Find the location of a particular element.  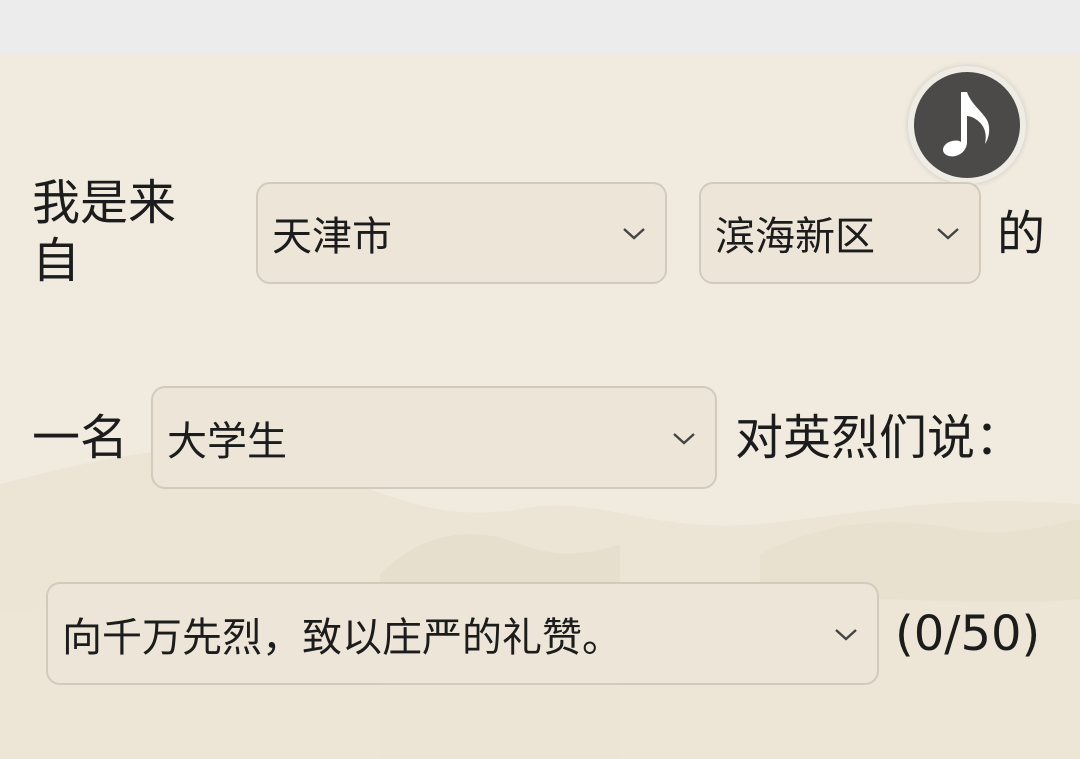

music-toggle-button is located at coordinates (967, 125).